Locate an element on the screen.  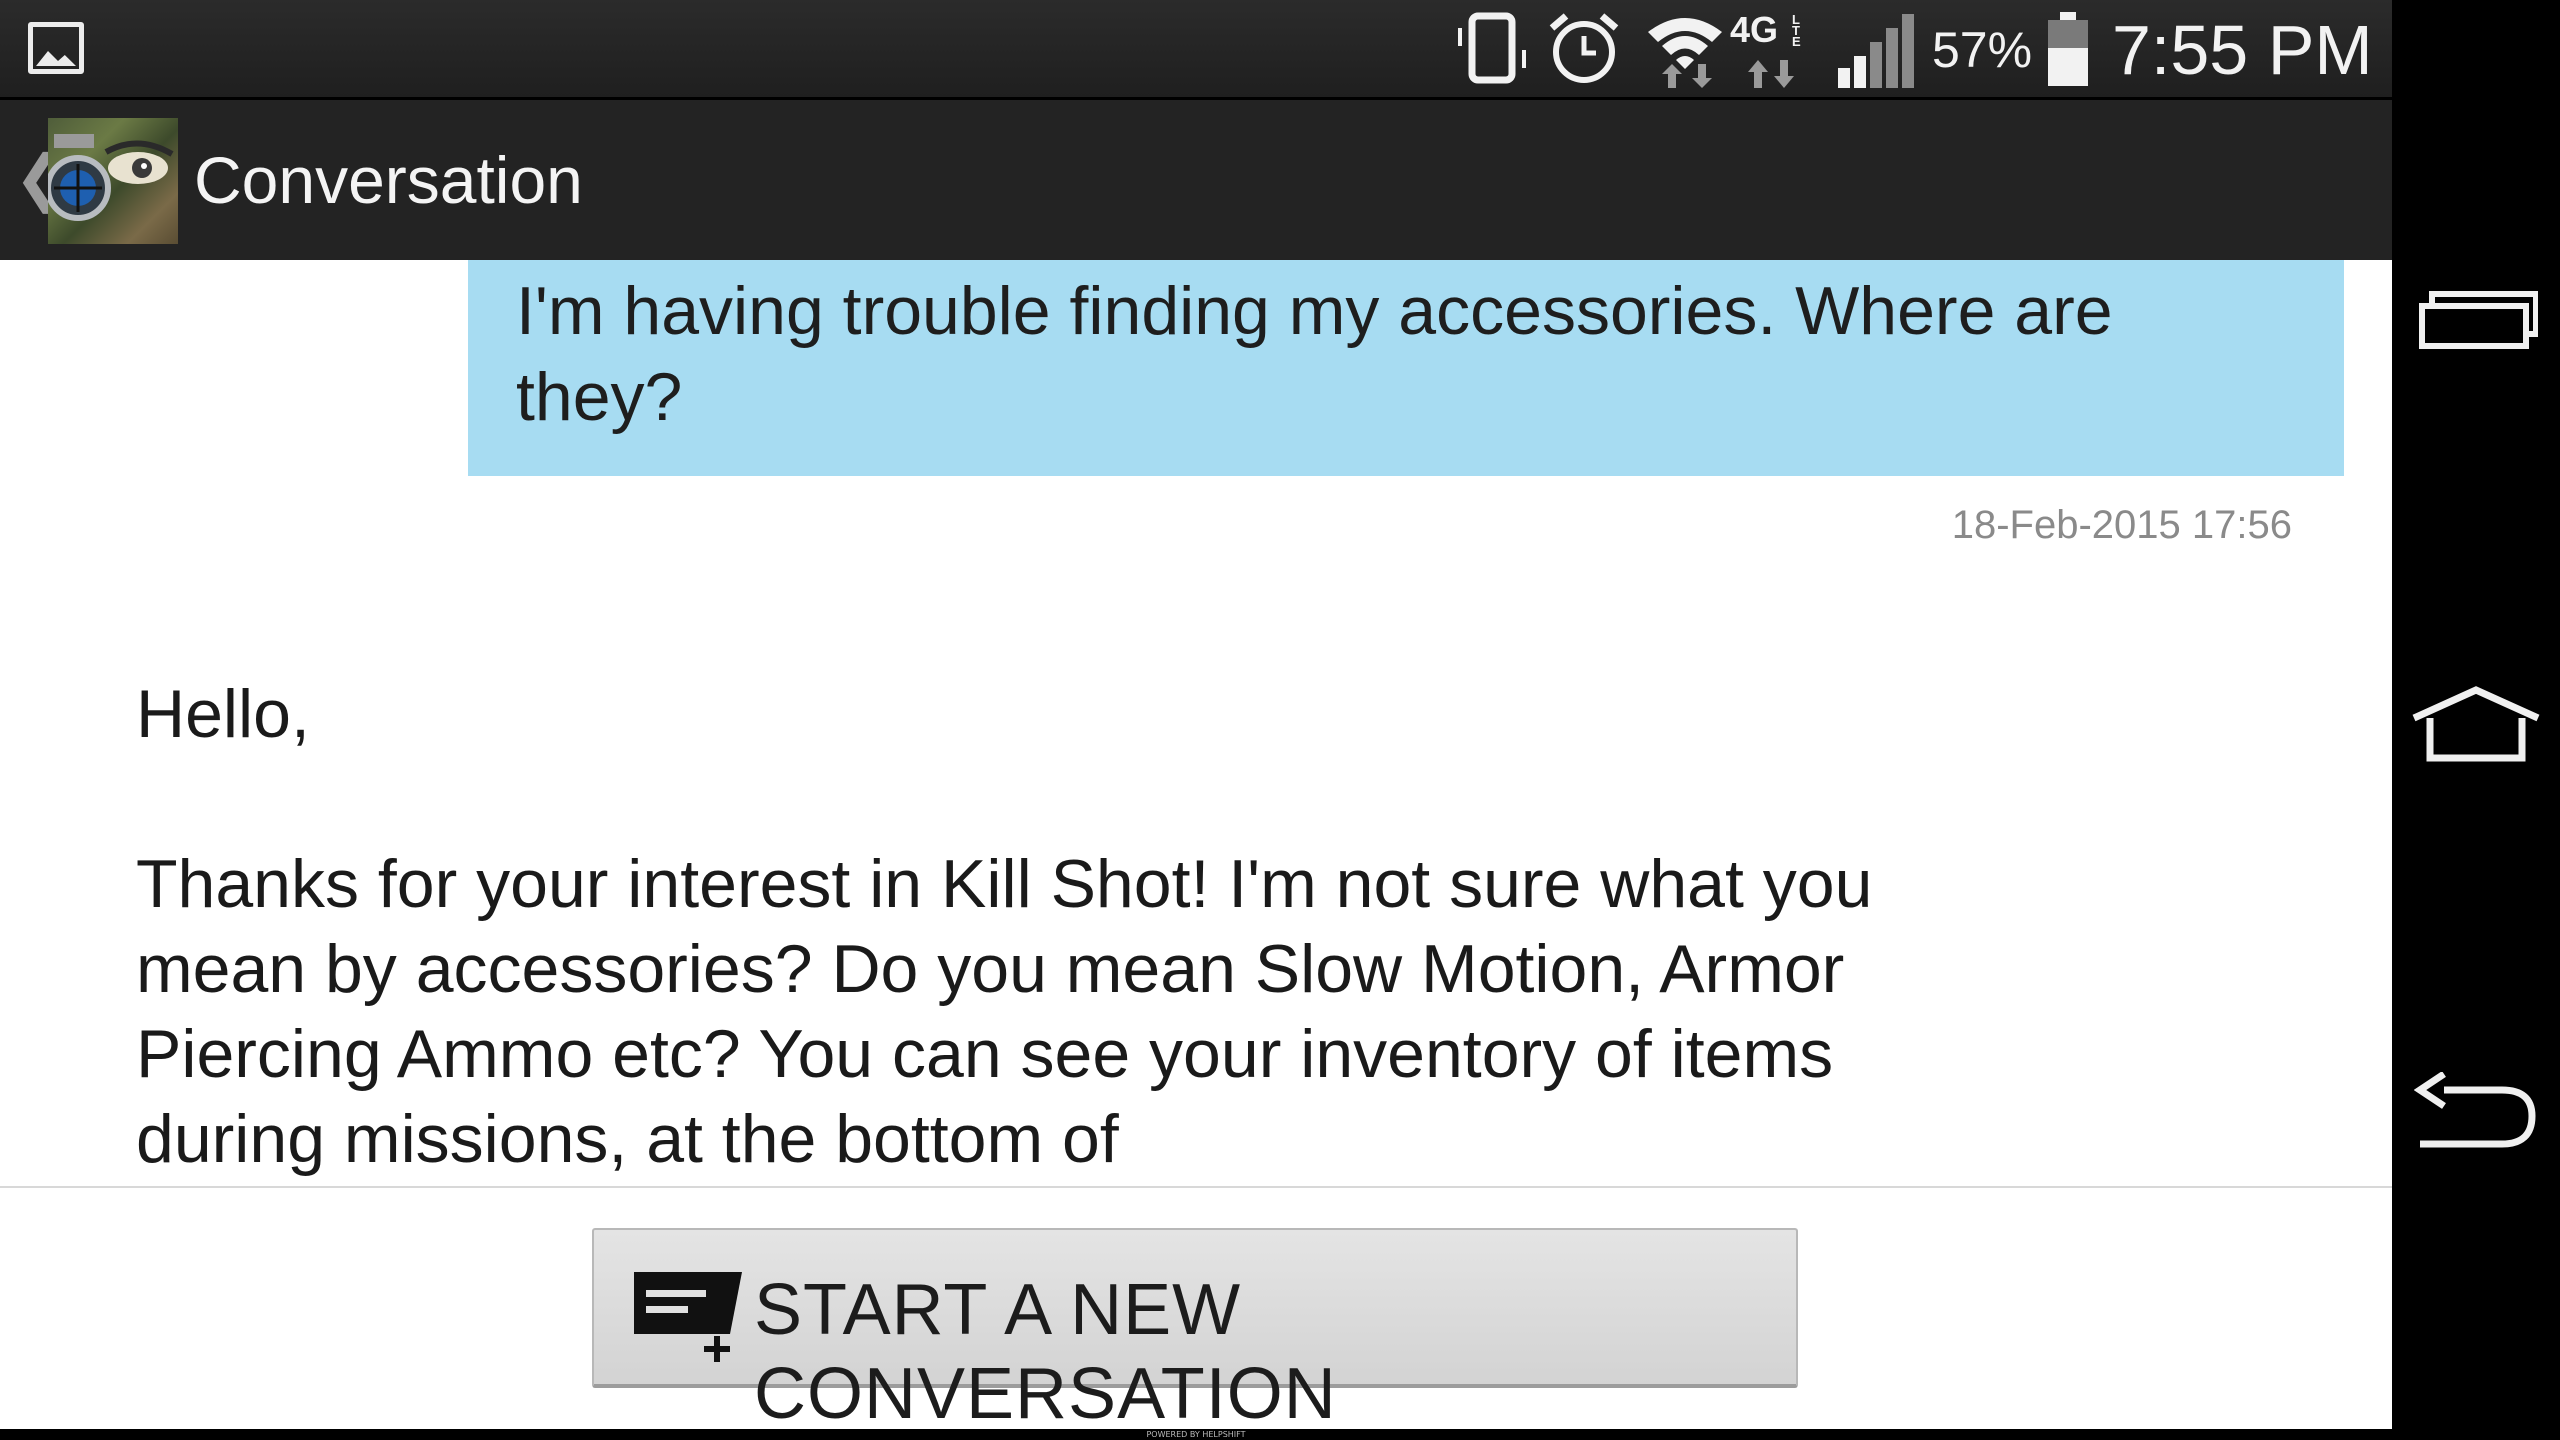
lte-icon: 4G L T E is located at coordinates (1765, 49).